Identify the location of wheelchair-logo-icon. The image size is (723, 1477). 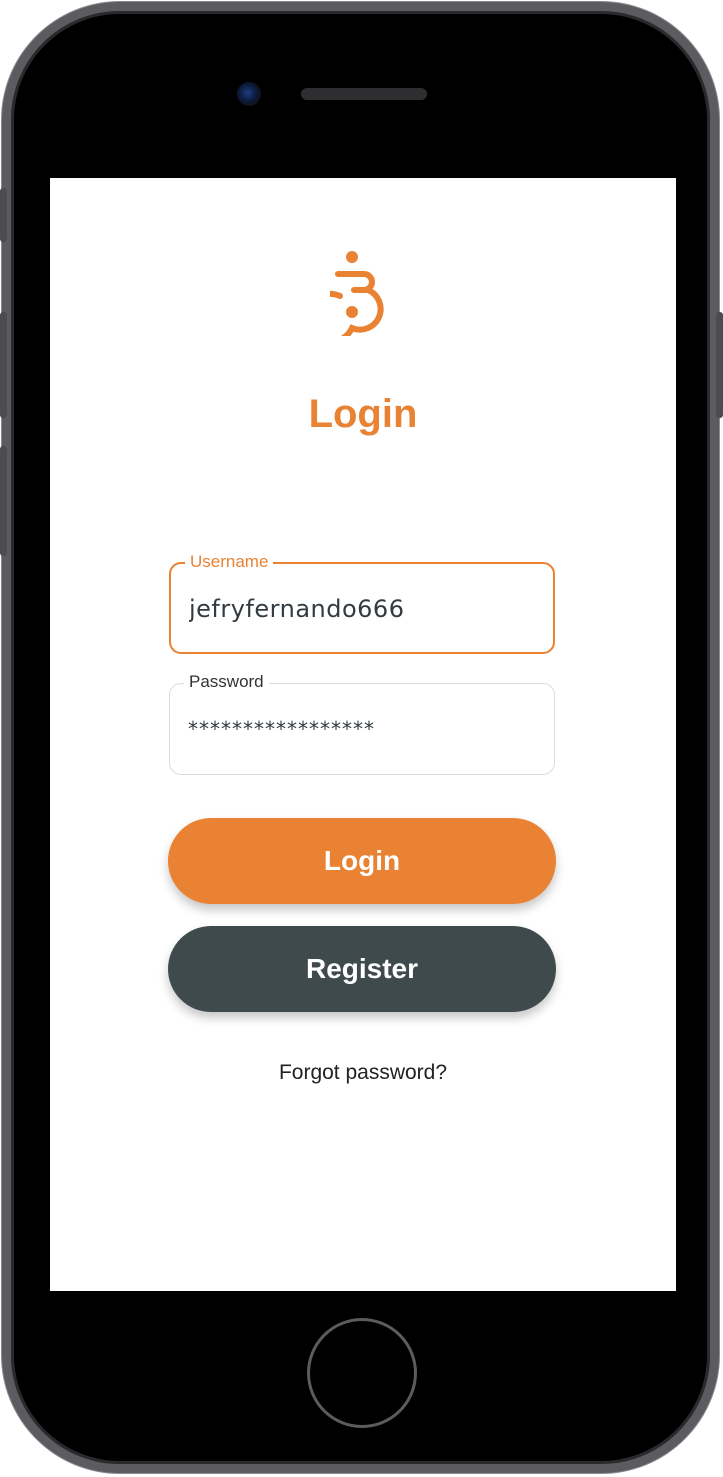
(357, 293).